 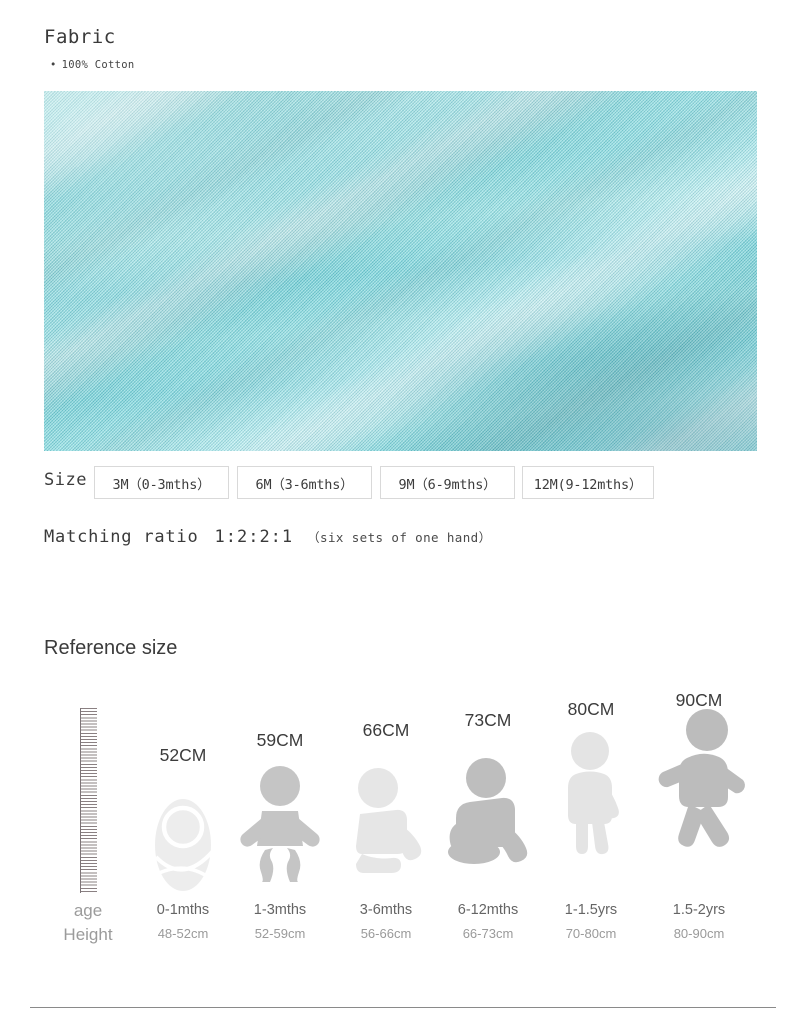 I want to click on fabric-composition-item: • 100% Cotton, so click(x=92, y=65).